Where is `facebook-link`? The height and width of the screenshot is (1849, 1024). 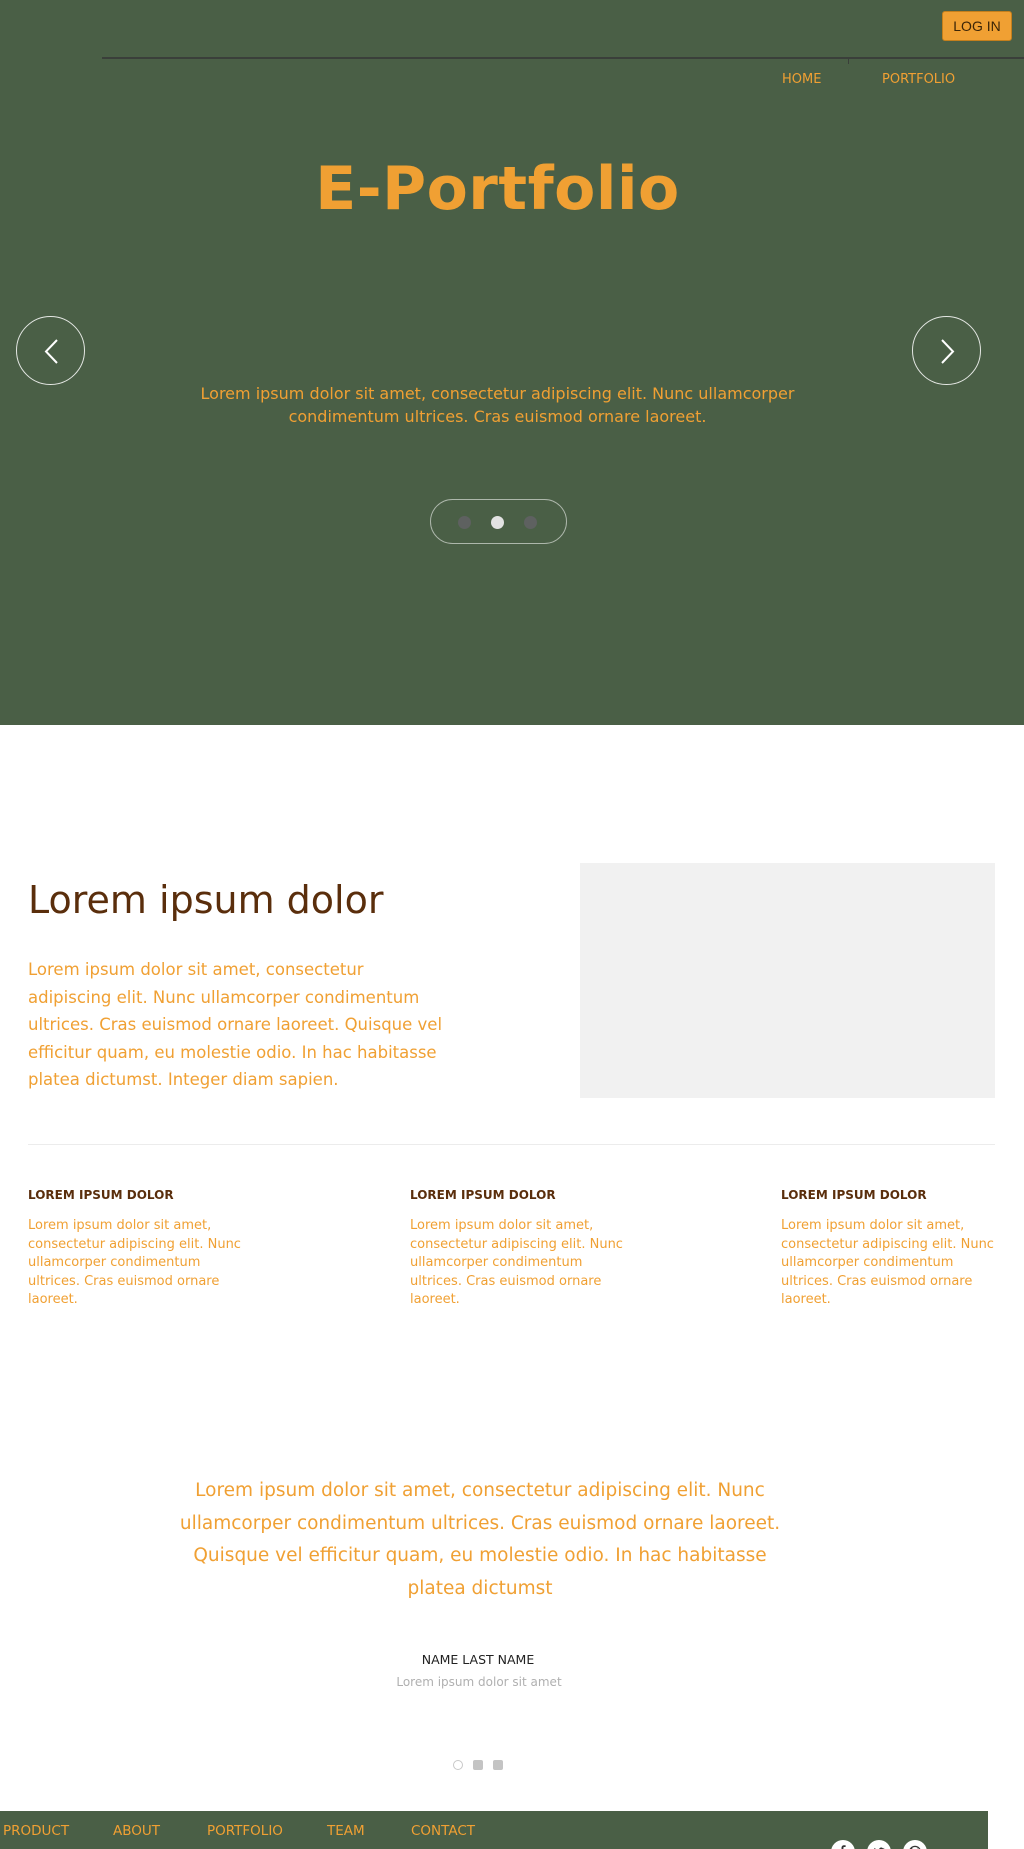
facebook-link is located at coordinates (843, 1844).